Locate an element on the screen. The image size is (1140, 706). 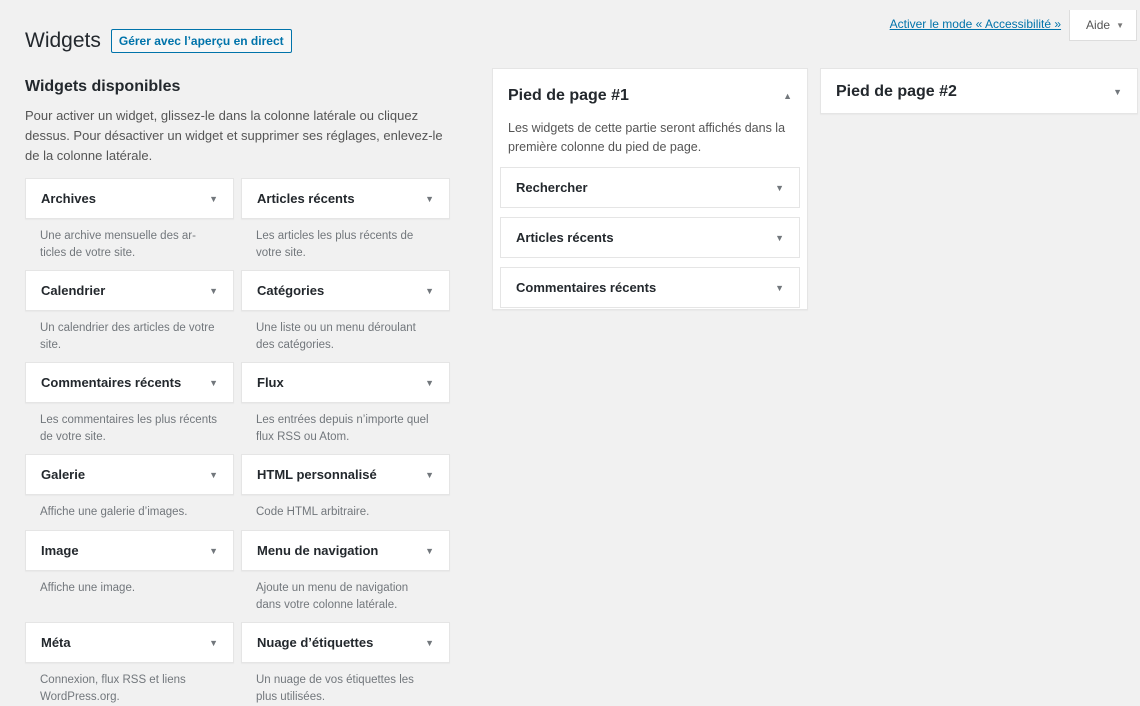
widget-title: Méta is located at coordinates (56, 642).